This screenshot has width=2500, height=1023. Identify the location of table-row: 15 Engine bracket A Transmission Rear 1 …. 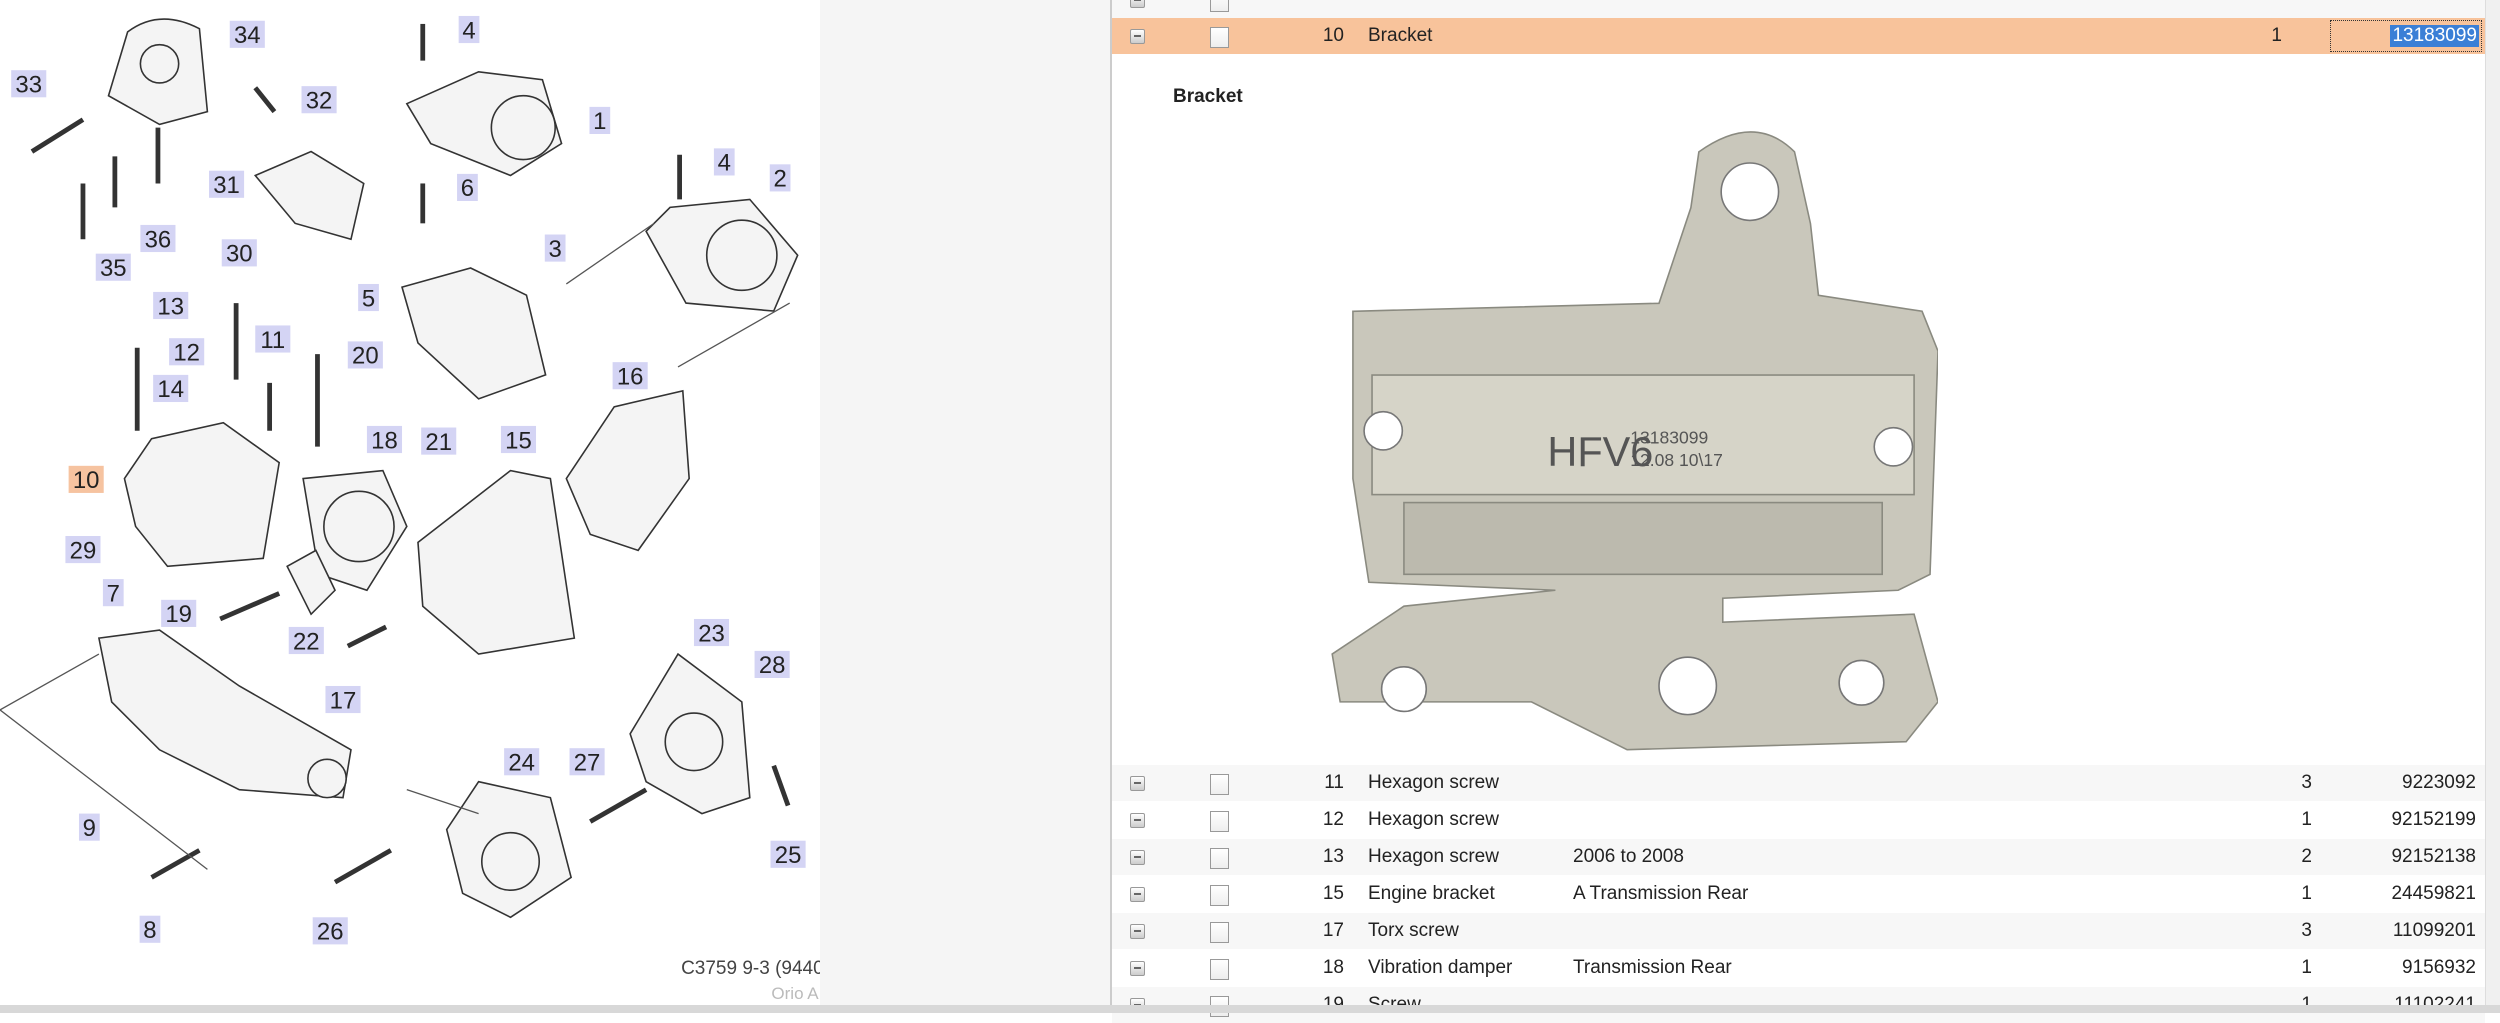
(1798, 894).